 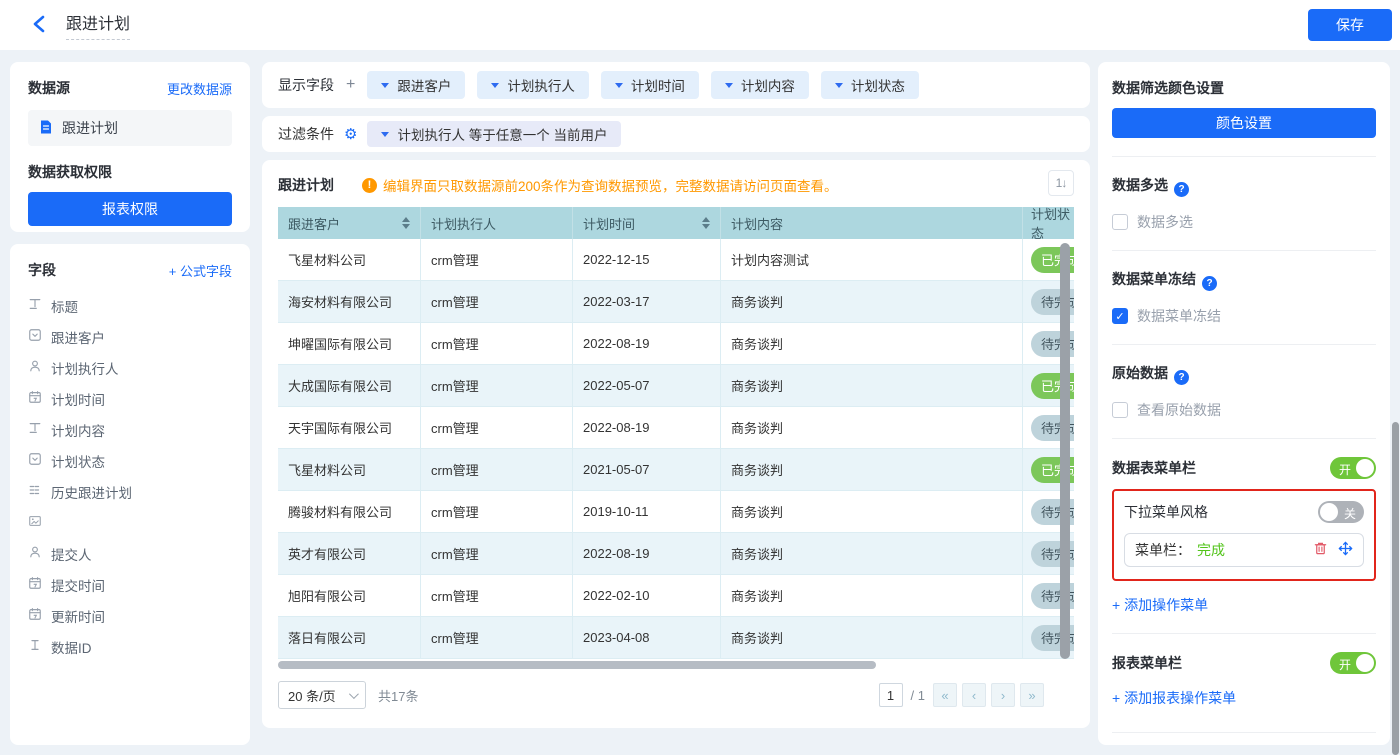 What do you see at coordinates (1244, 410) in the screenshot?
I see `raw-data-checkbox-row: 查看原始数据` at bounding box center [1244, 410].